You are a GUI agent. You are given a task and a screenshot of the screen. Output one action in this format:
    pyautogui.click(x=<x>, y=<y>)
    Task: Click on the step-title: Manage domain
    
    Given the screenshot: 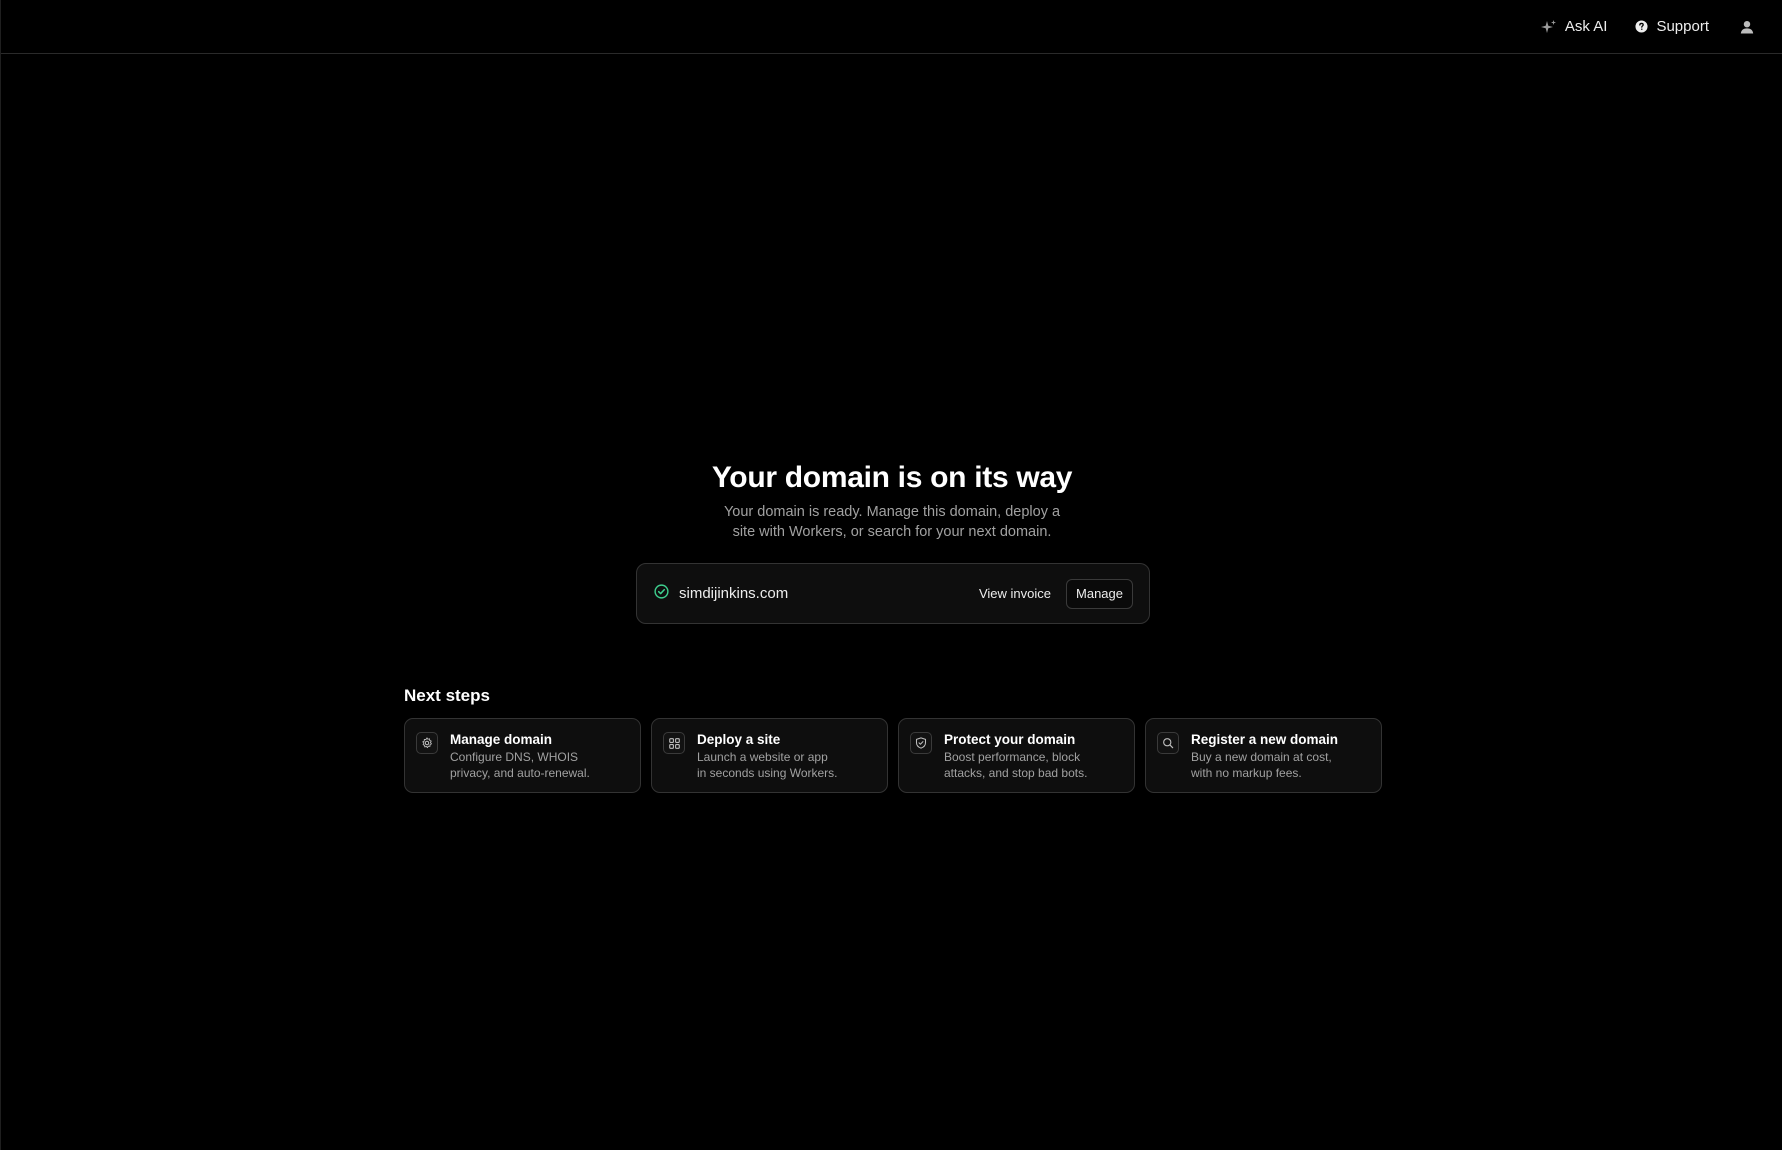 What is the action you would take?
    pyautogui.click(x=501, y=739)
    